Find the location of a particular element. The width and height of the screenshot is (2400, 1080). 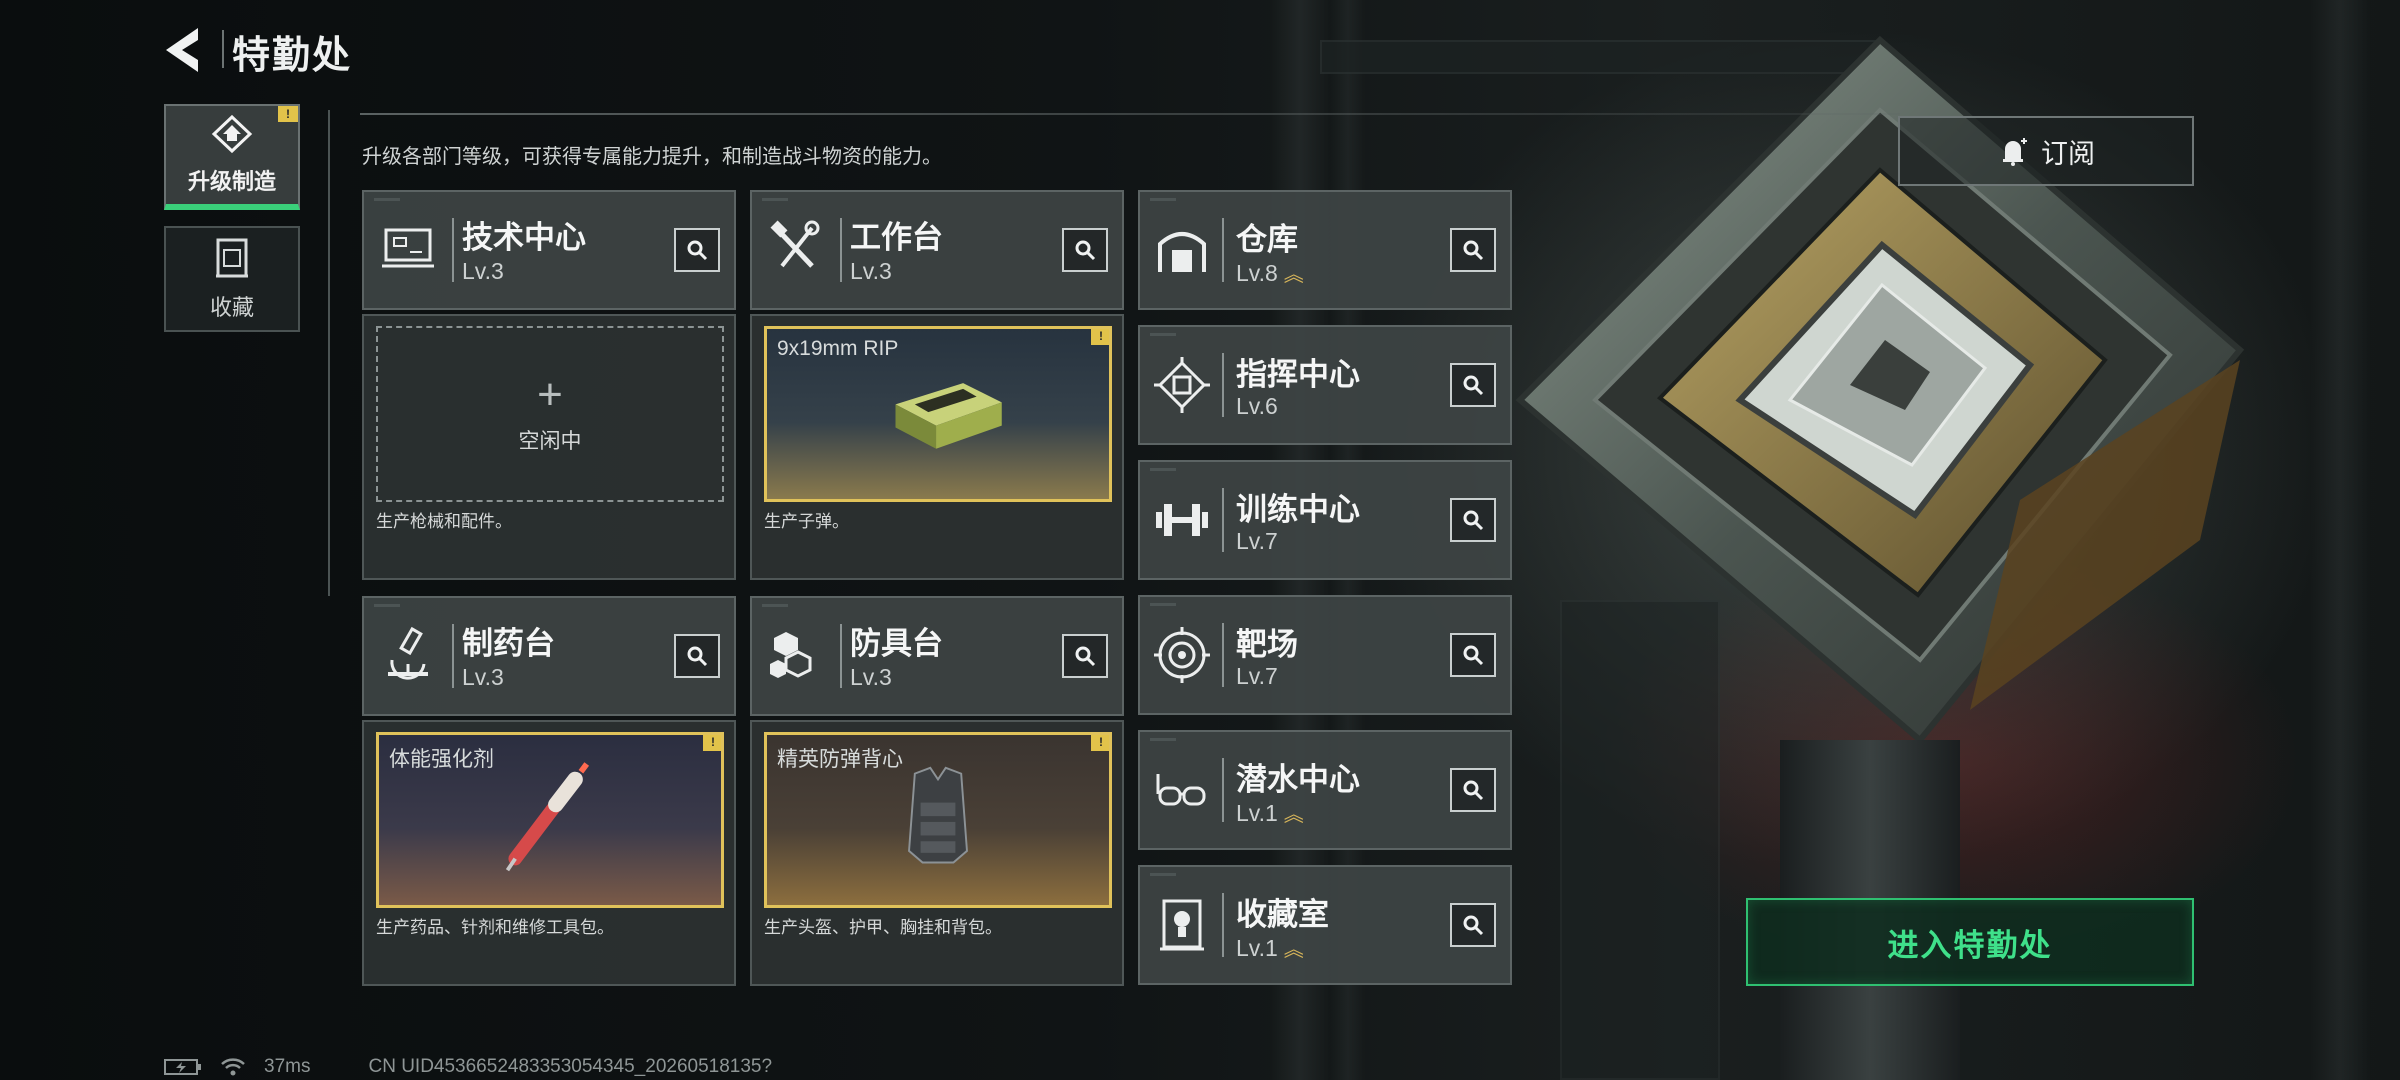

chip-icon is located at coordinates (1182, 385).